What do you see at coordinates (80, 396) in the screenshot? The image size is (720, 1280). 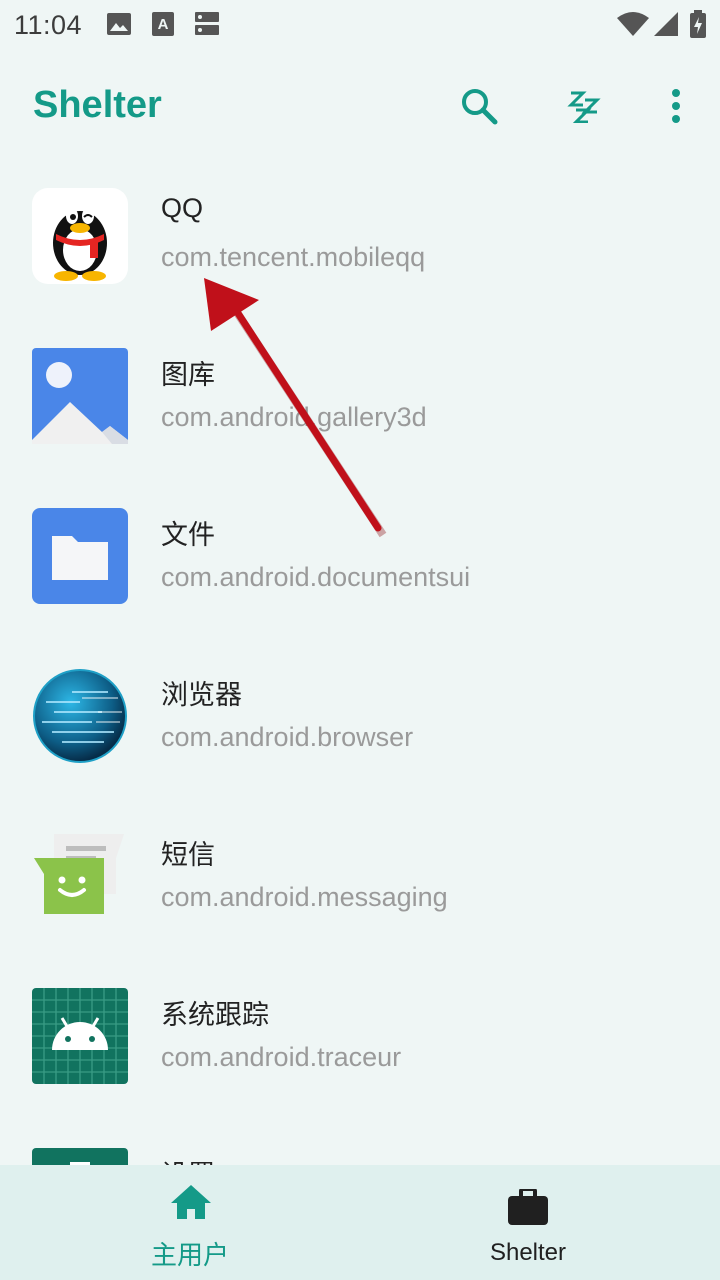 I see `gallery-icon` at bounding box center [80, 396].